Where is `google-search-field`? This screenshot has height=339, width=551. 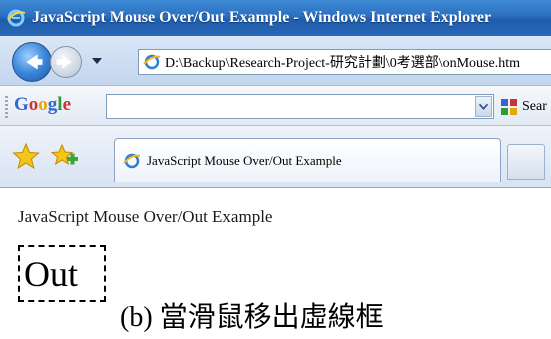
google-search-field is located at coordinates (300, 106).